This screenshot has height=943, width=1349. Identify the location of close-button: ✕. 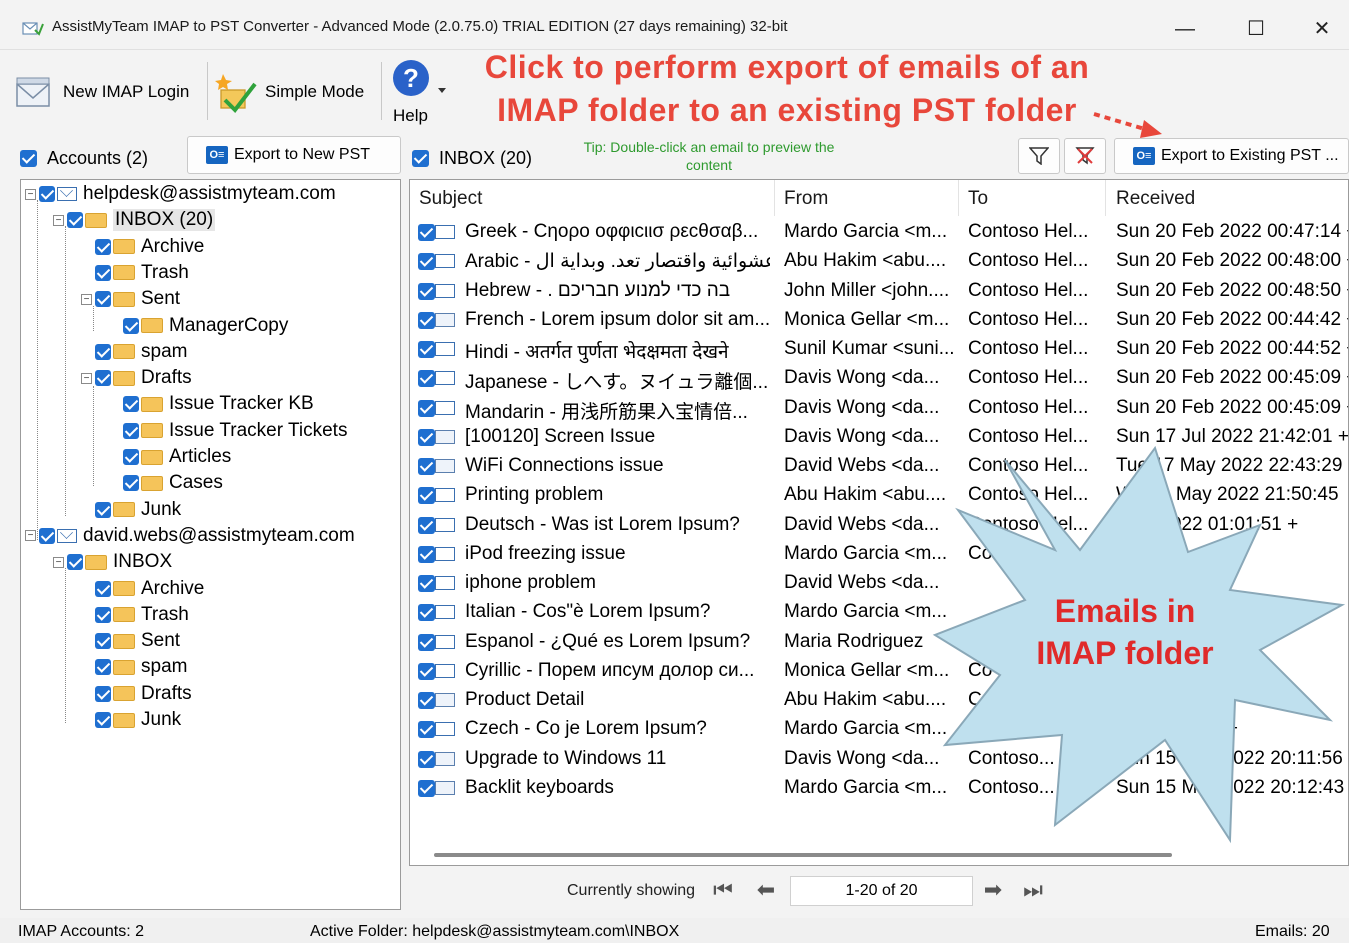
(1322, 29).